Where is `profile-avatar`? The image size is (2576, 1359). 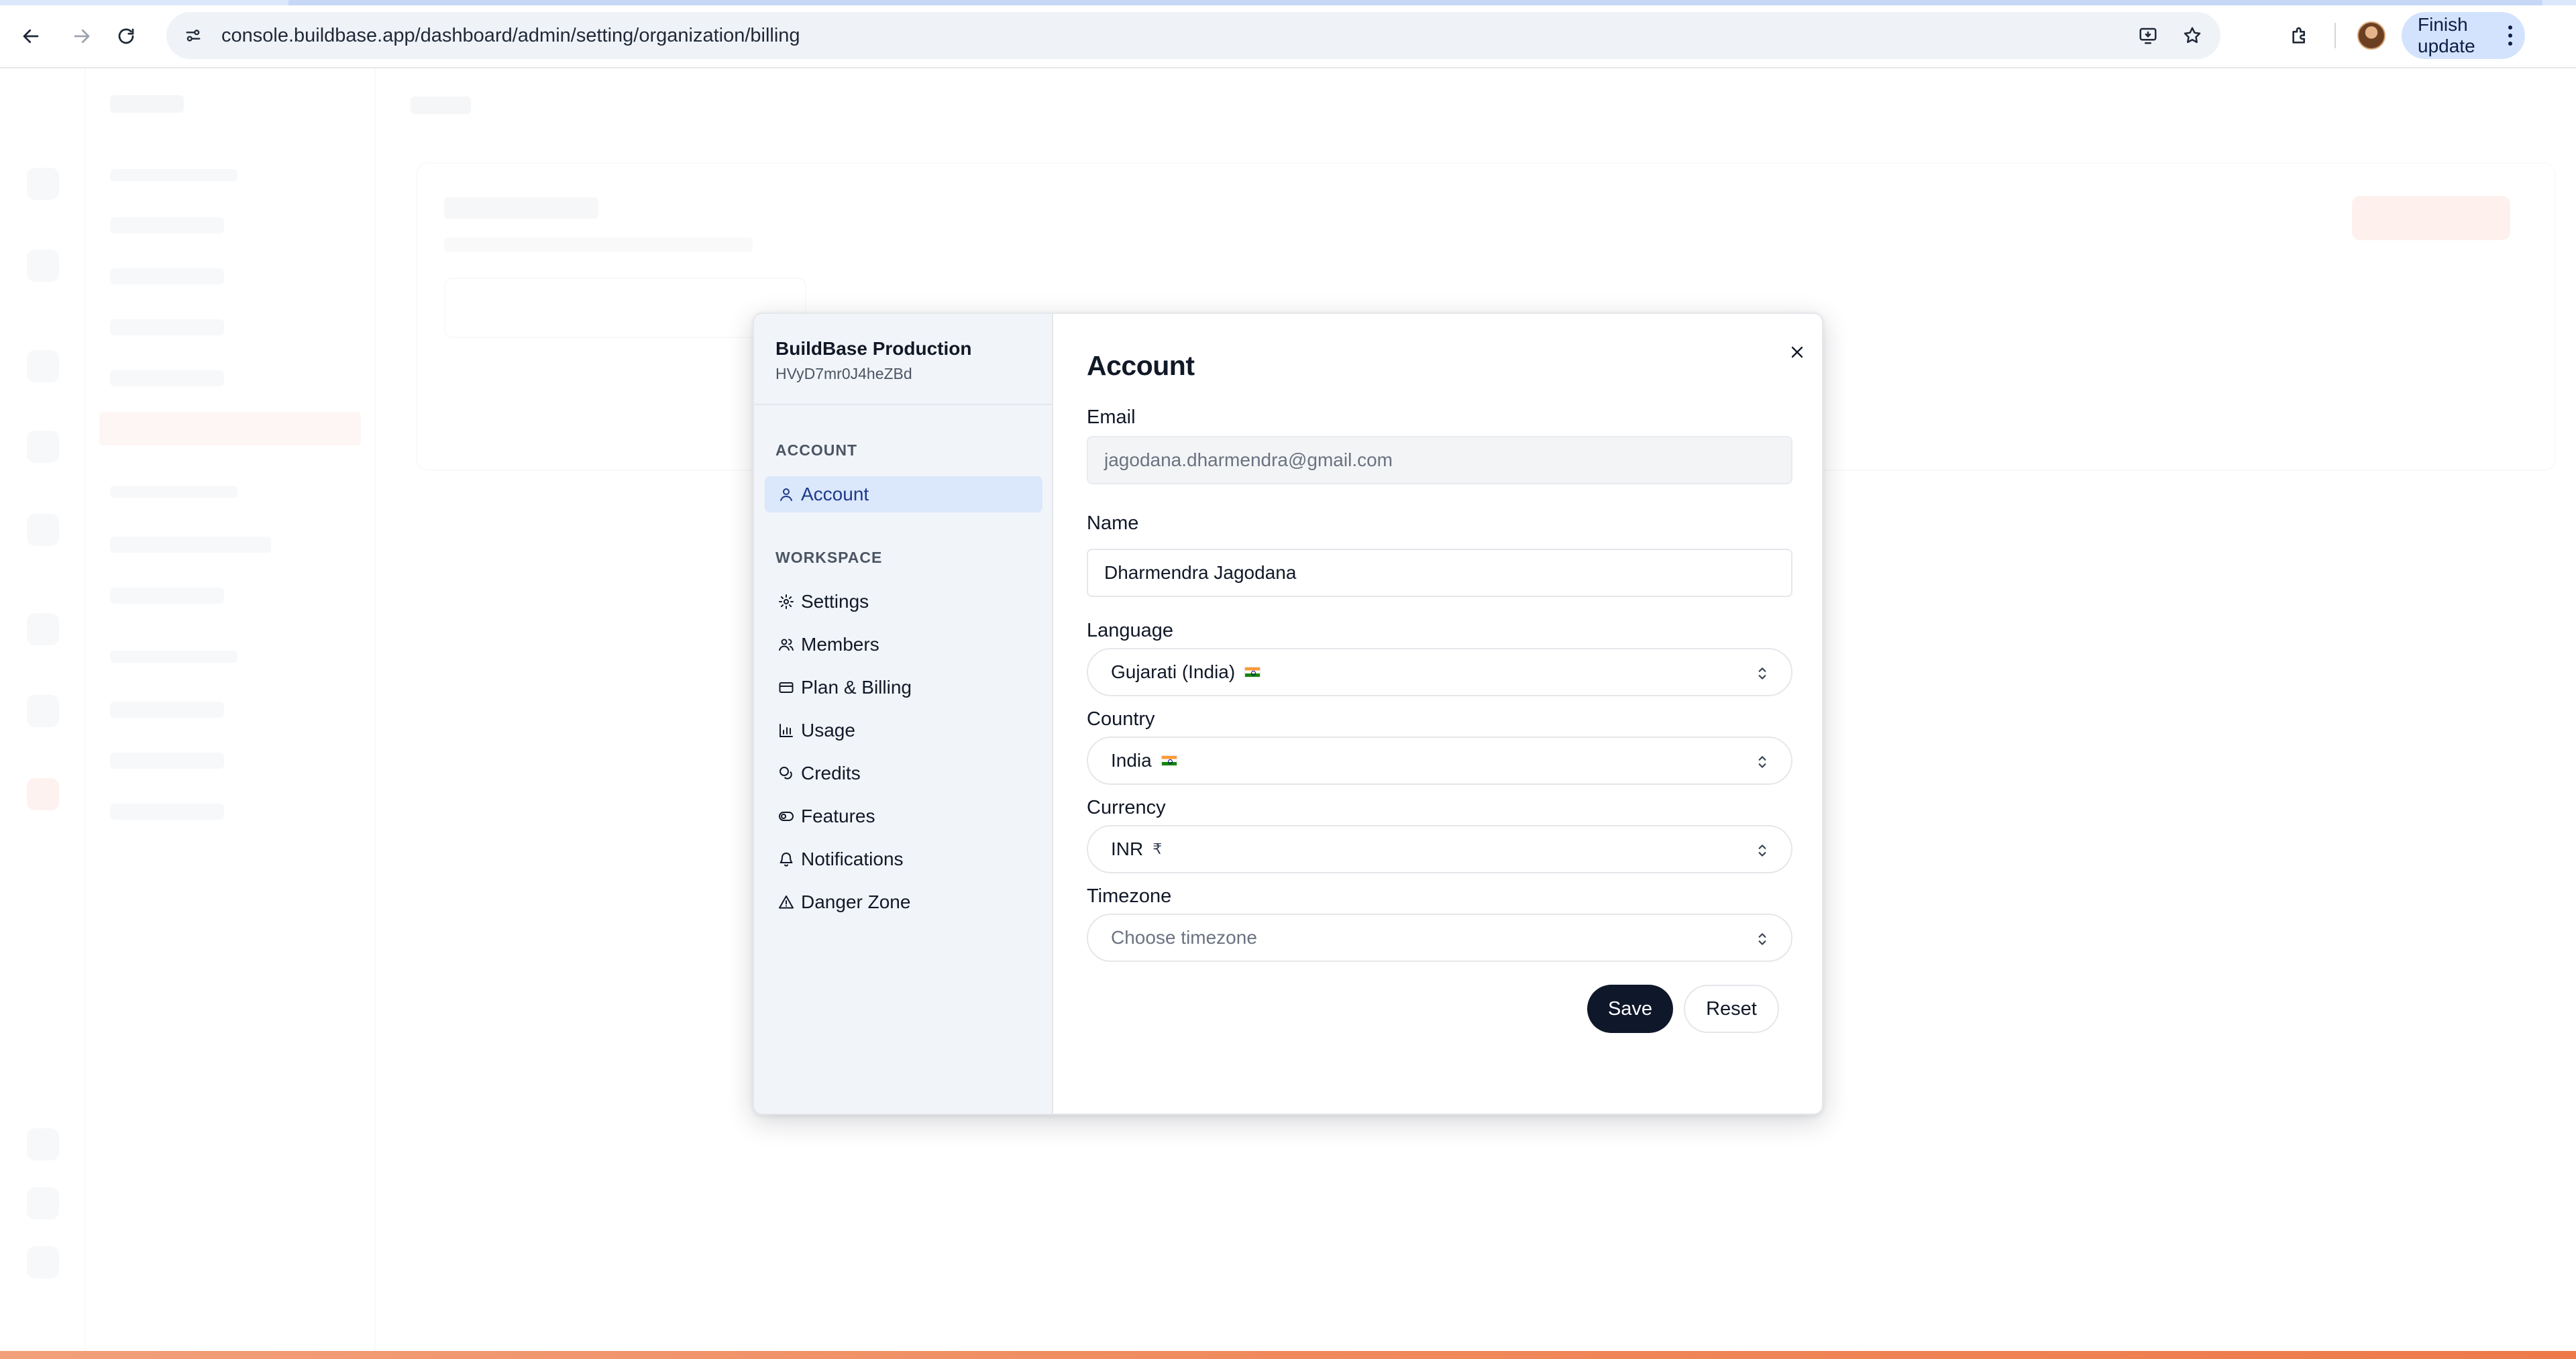
profile-avatar is located at coordinates (2371, 35).